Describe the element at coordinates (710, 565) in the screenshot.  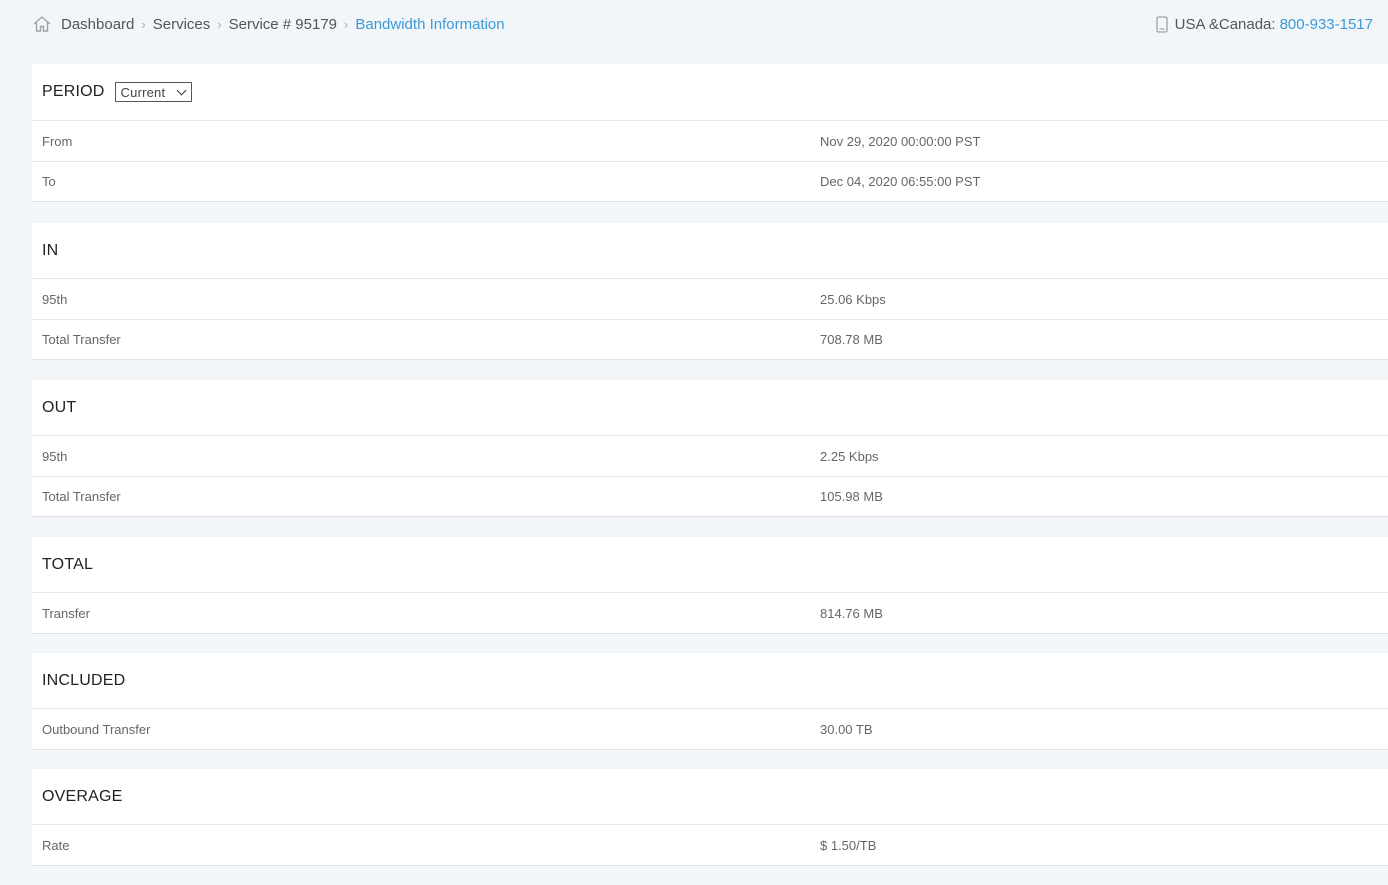
I see `total-header: TOTAL` at that location.